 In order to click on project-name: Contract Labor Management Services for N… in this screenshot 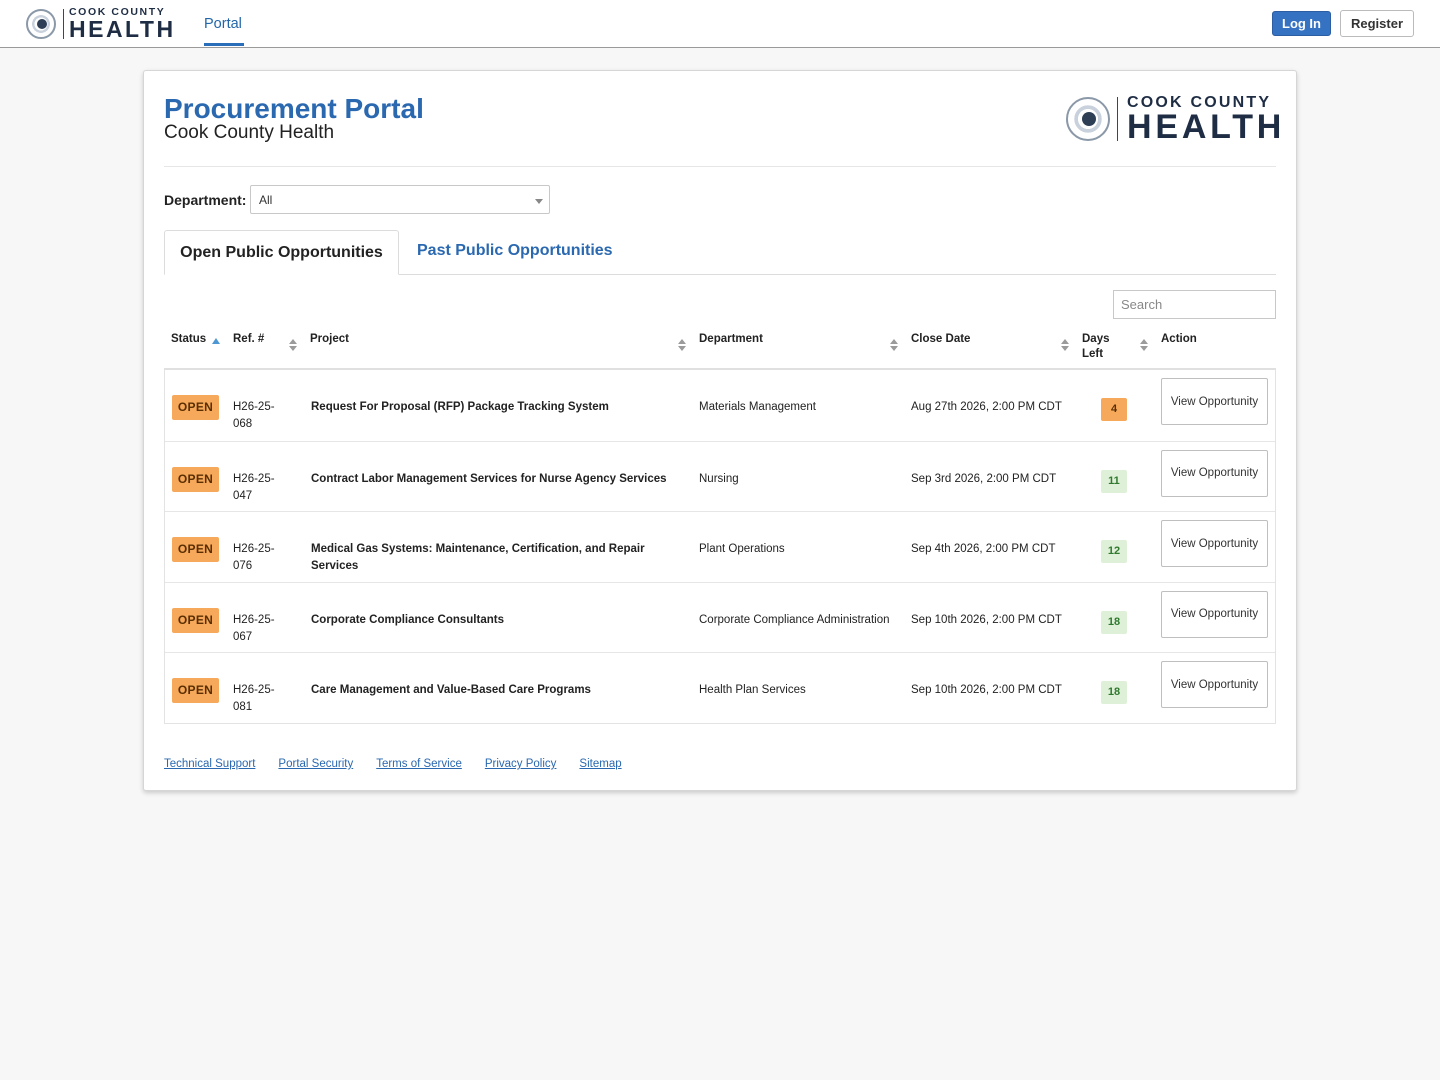, I will do `click(489, 478)`.